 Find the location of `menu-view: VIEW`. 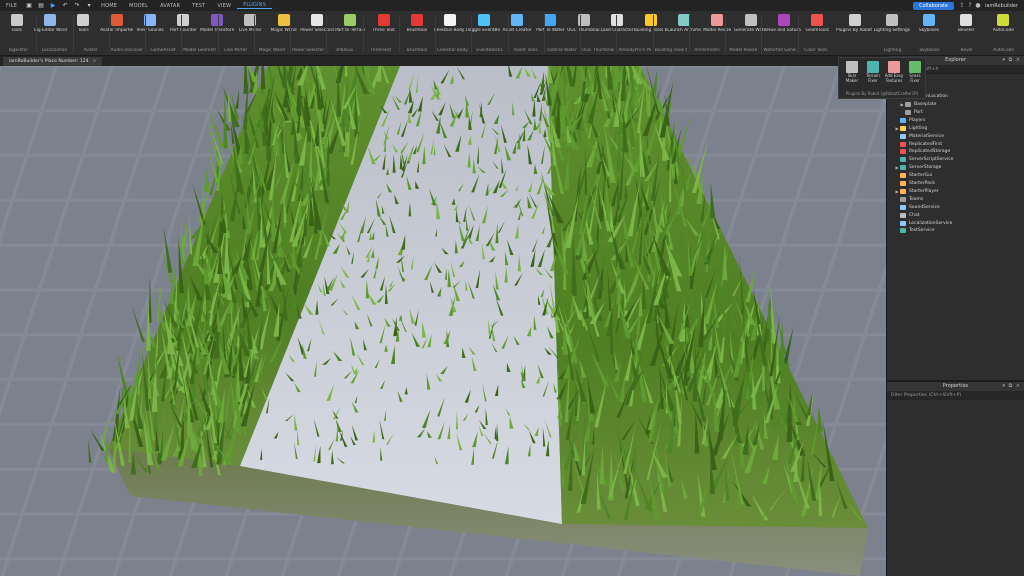

menu-view: VIEW is located at coordinates (224, 6).